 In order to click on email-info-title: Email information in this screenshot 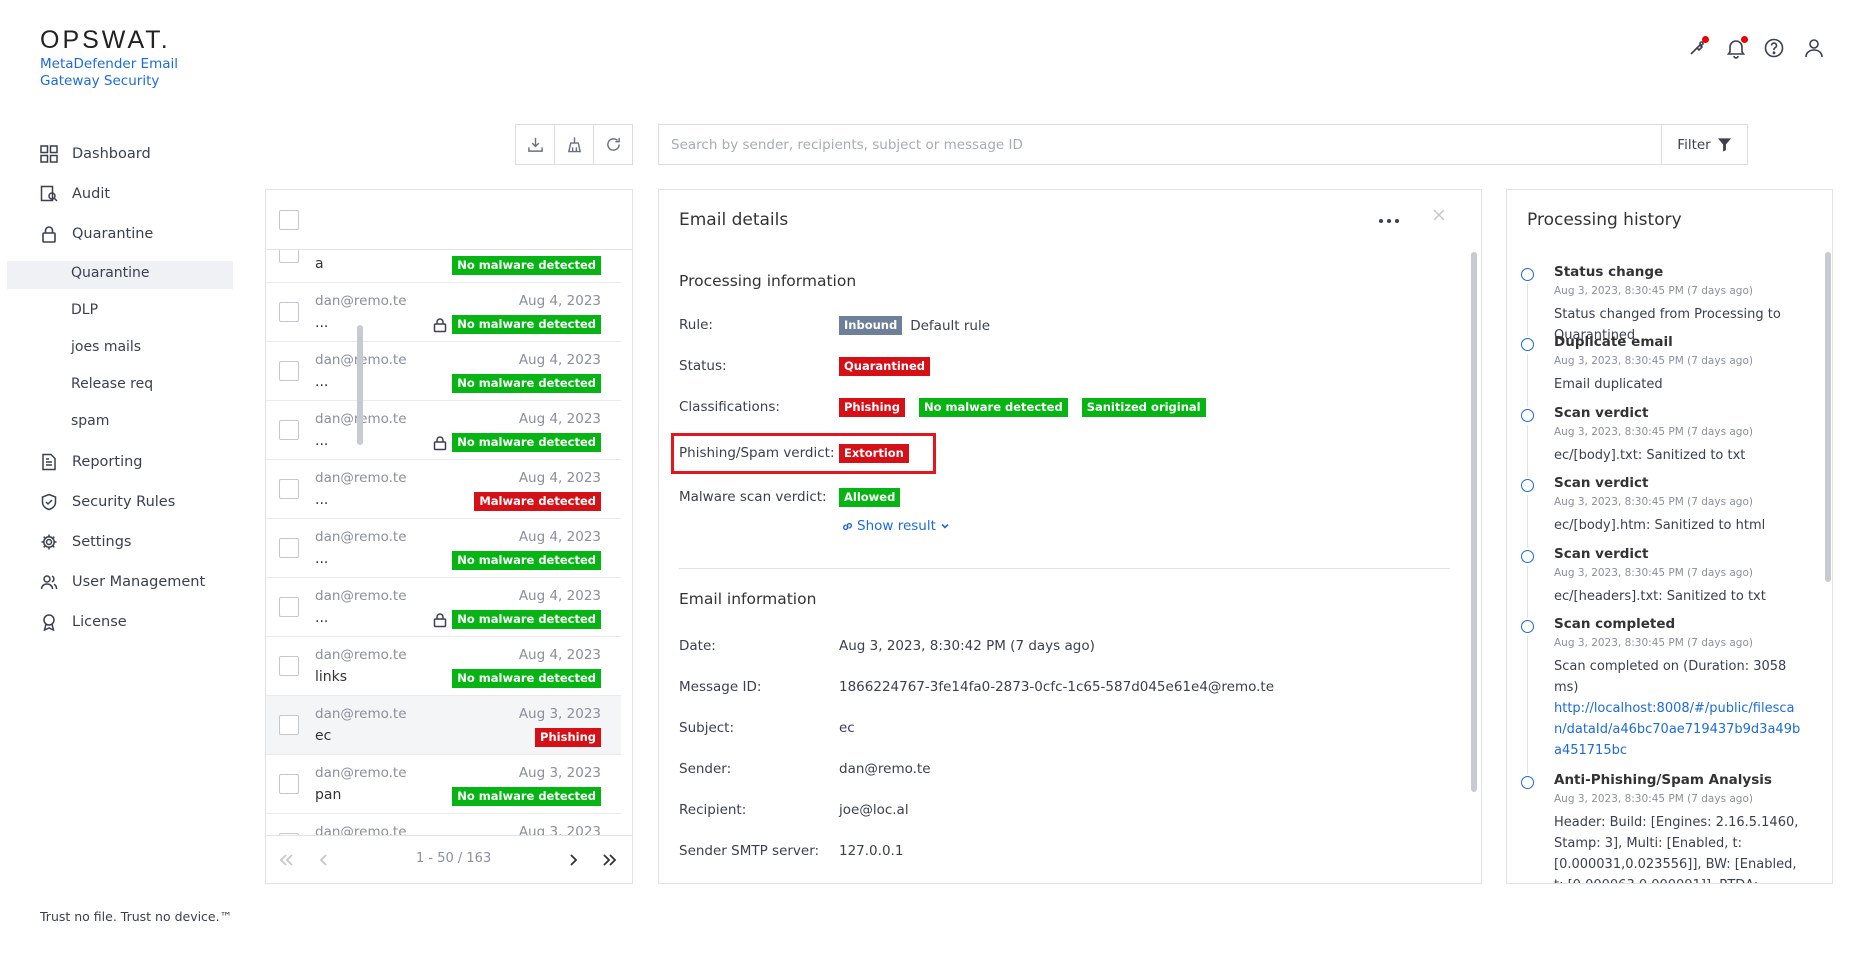, I will do `click(748, 599)`.